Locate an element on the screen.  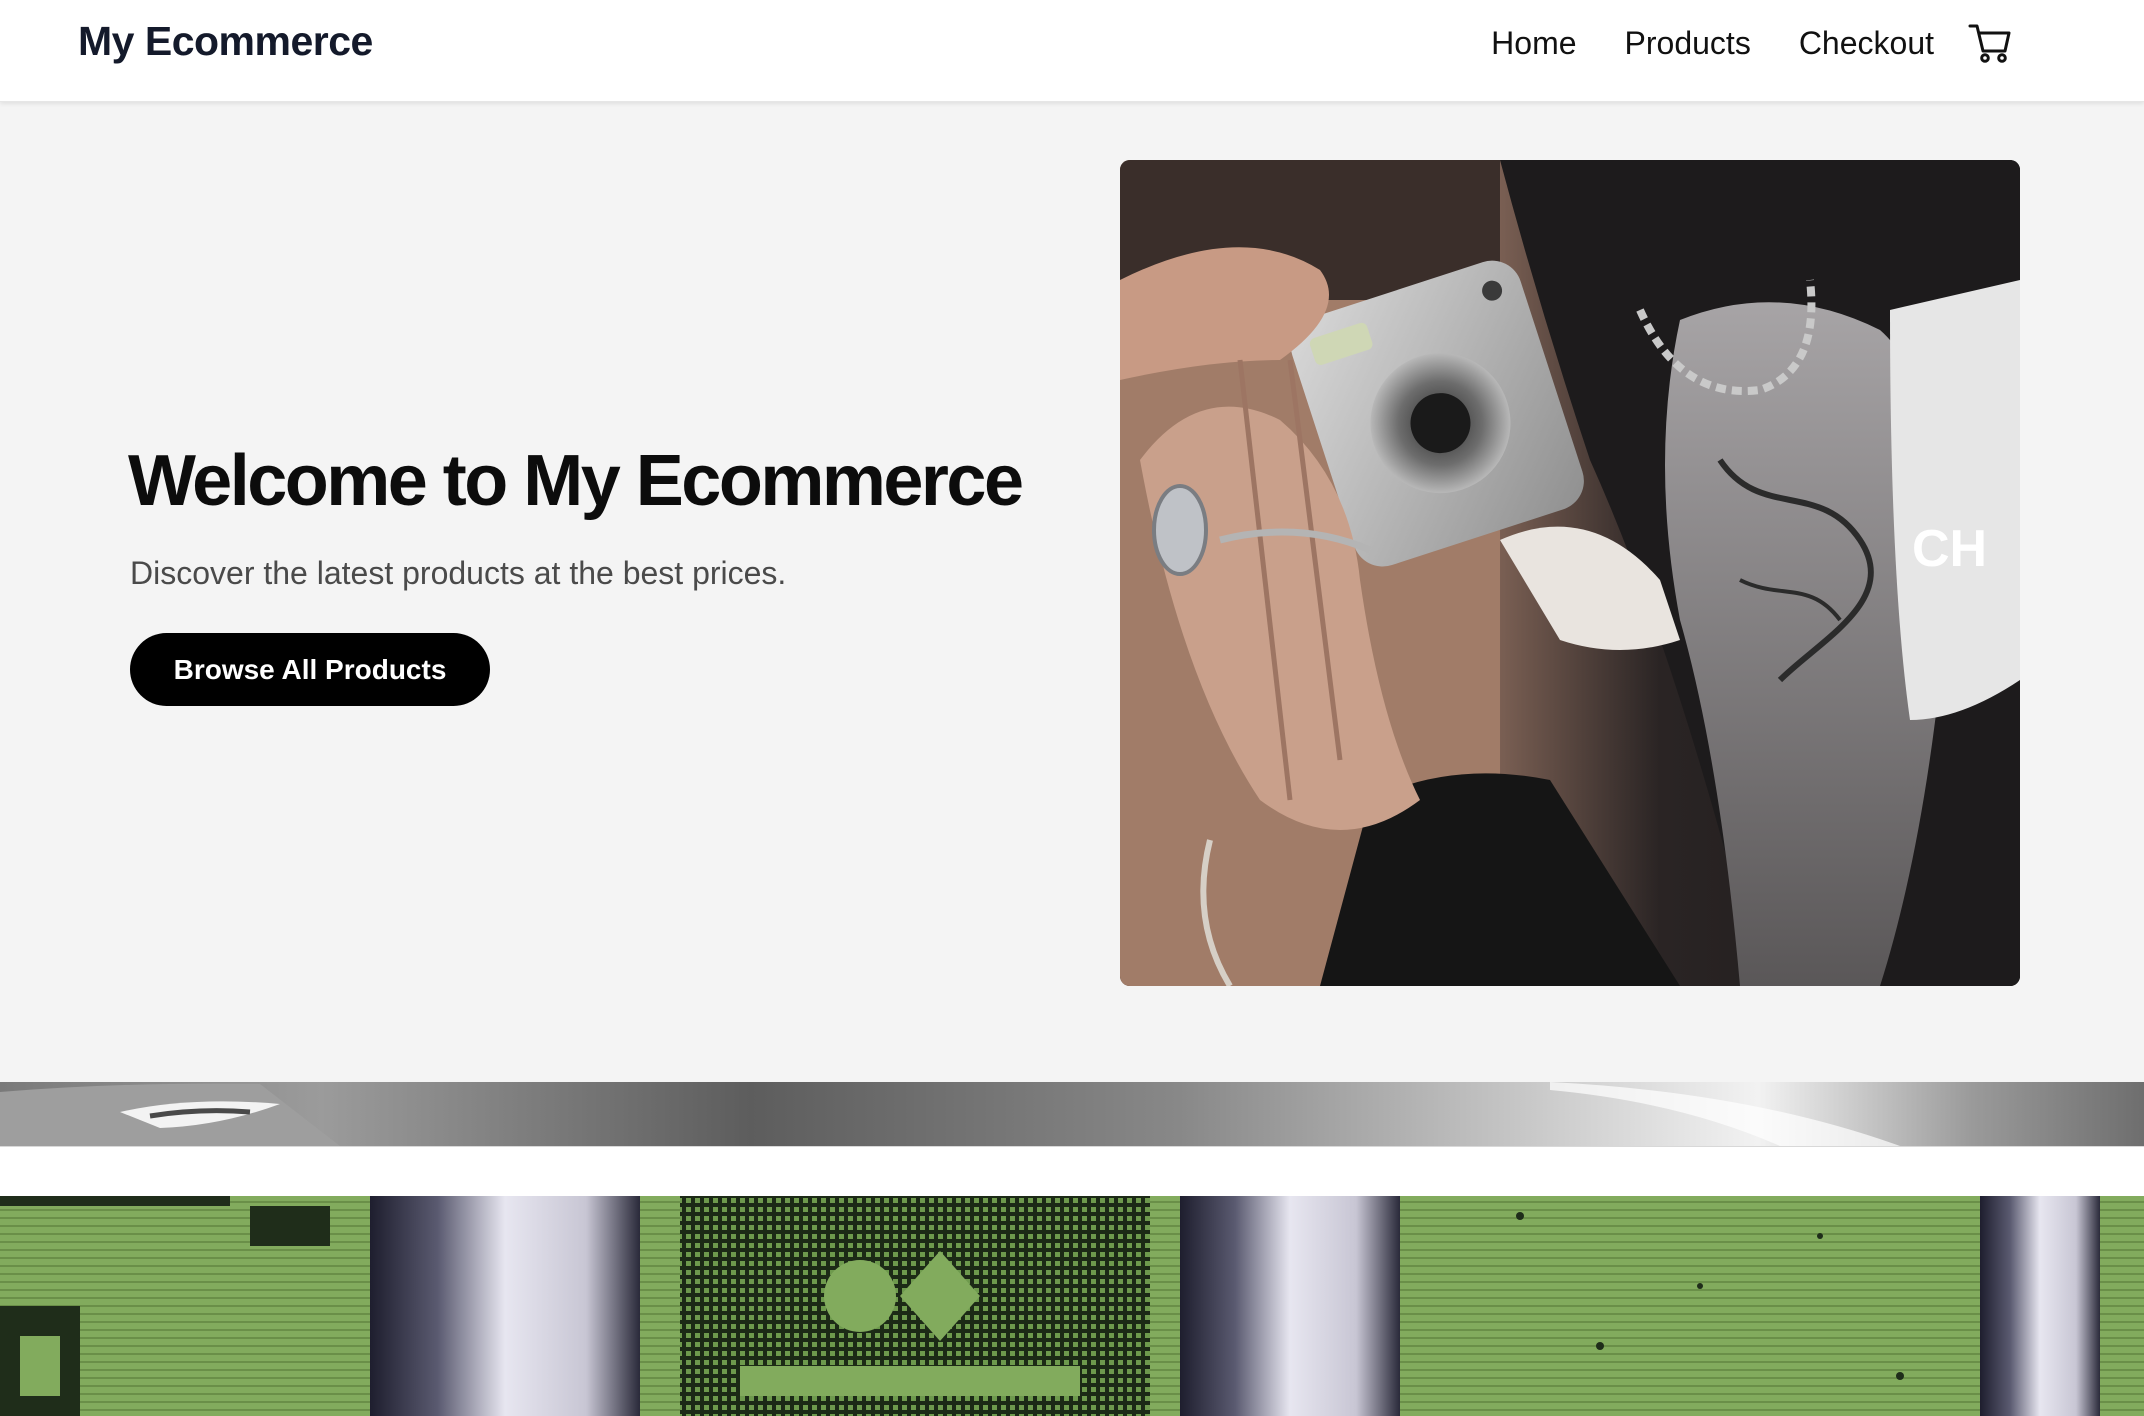
nav-link-home: Home is located at coordinates (1533, 43).